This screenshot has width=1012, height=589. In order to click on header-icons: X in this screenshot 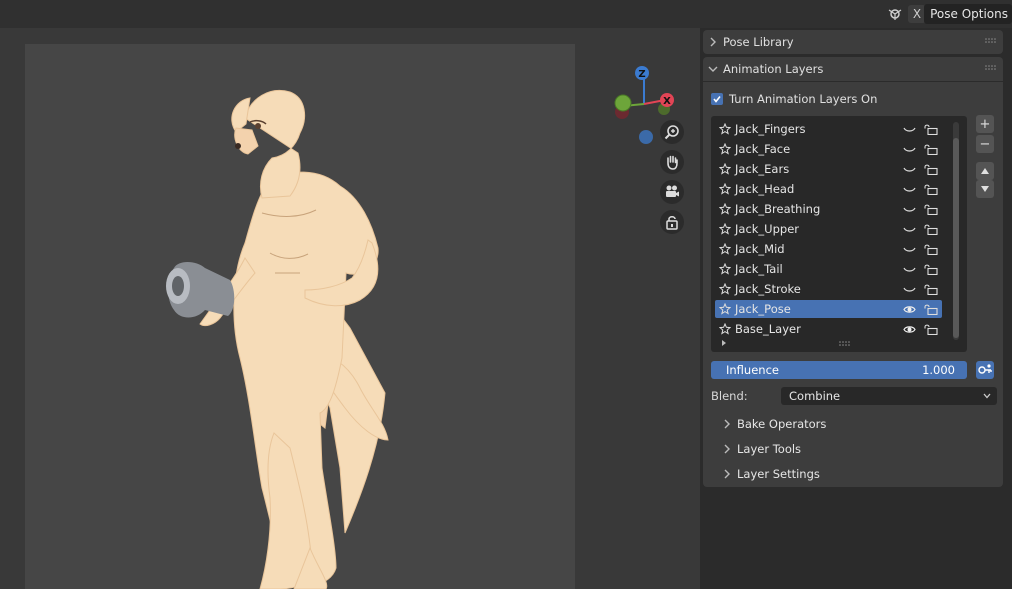, I will do `click(906, 14)`.